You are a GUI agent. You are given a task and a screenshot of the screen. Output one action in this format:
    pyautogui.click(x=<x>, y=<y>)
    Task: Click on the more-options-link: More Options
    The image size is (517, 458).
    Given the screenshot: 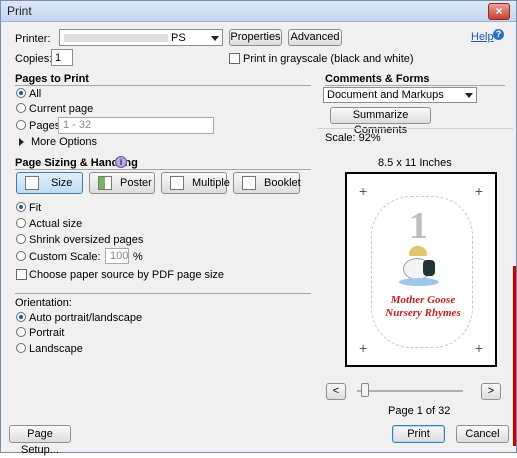 What is the action you would take?
    pyautogui.click(x=64, y=142)
    